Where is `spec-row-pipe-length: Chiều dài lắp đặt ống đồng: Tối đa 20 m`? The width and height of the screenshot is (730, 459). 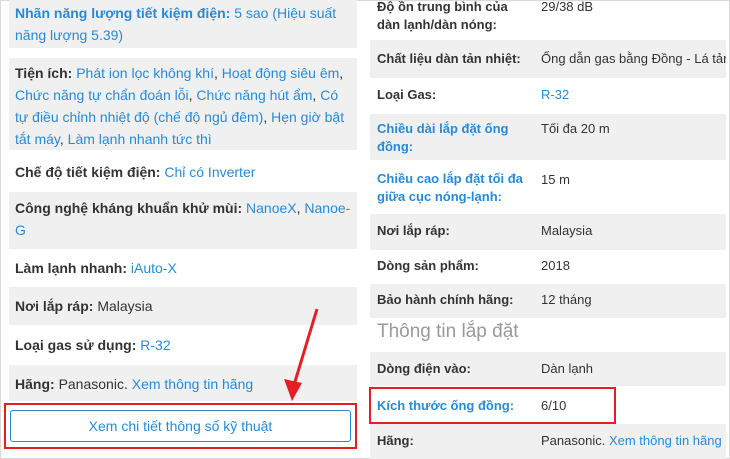 spec-row-pipe-length: Chiều dài lắp đặt ống đồng: Tối đa 20 m is located at coordinates (548, 137).